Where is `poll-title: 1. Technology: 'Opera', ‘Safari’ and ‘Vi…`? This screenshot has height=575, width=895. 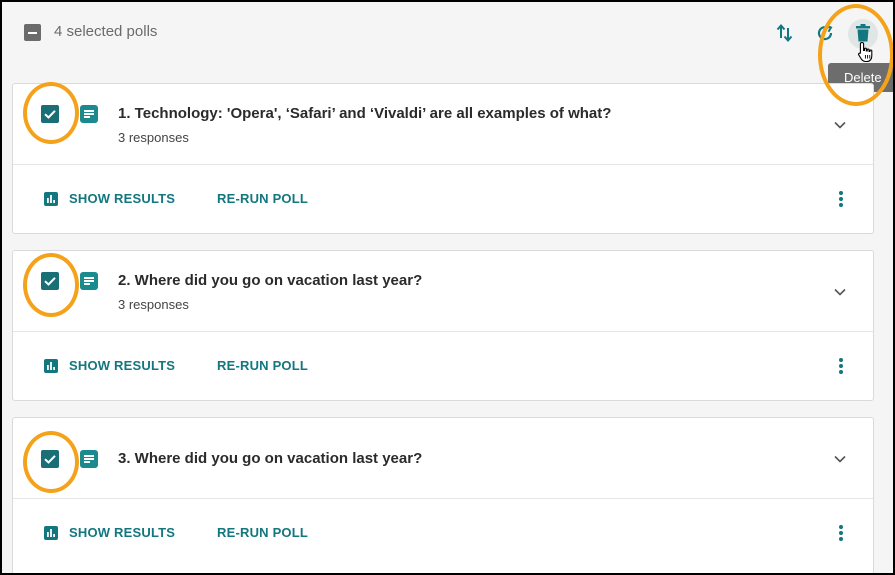 poll-title: 1. Technology: 'Opera', ‘Safari’ and ‘Vi… is located at coordinates (365, 113).